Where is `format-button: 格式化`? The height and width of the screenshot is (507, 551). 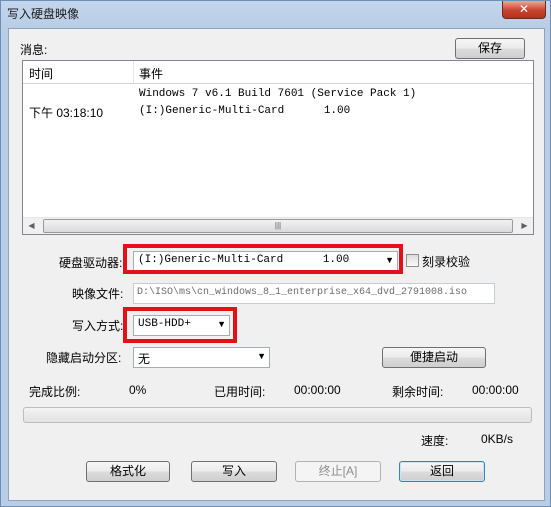
format-button: 格式化 is located at coordinates (128, 471).